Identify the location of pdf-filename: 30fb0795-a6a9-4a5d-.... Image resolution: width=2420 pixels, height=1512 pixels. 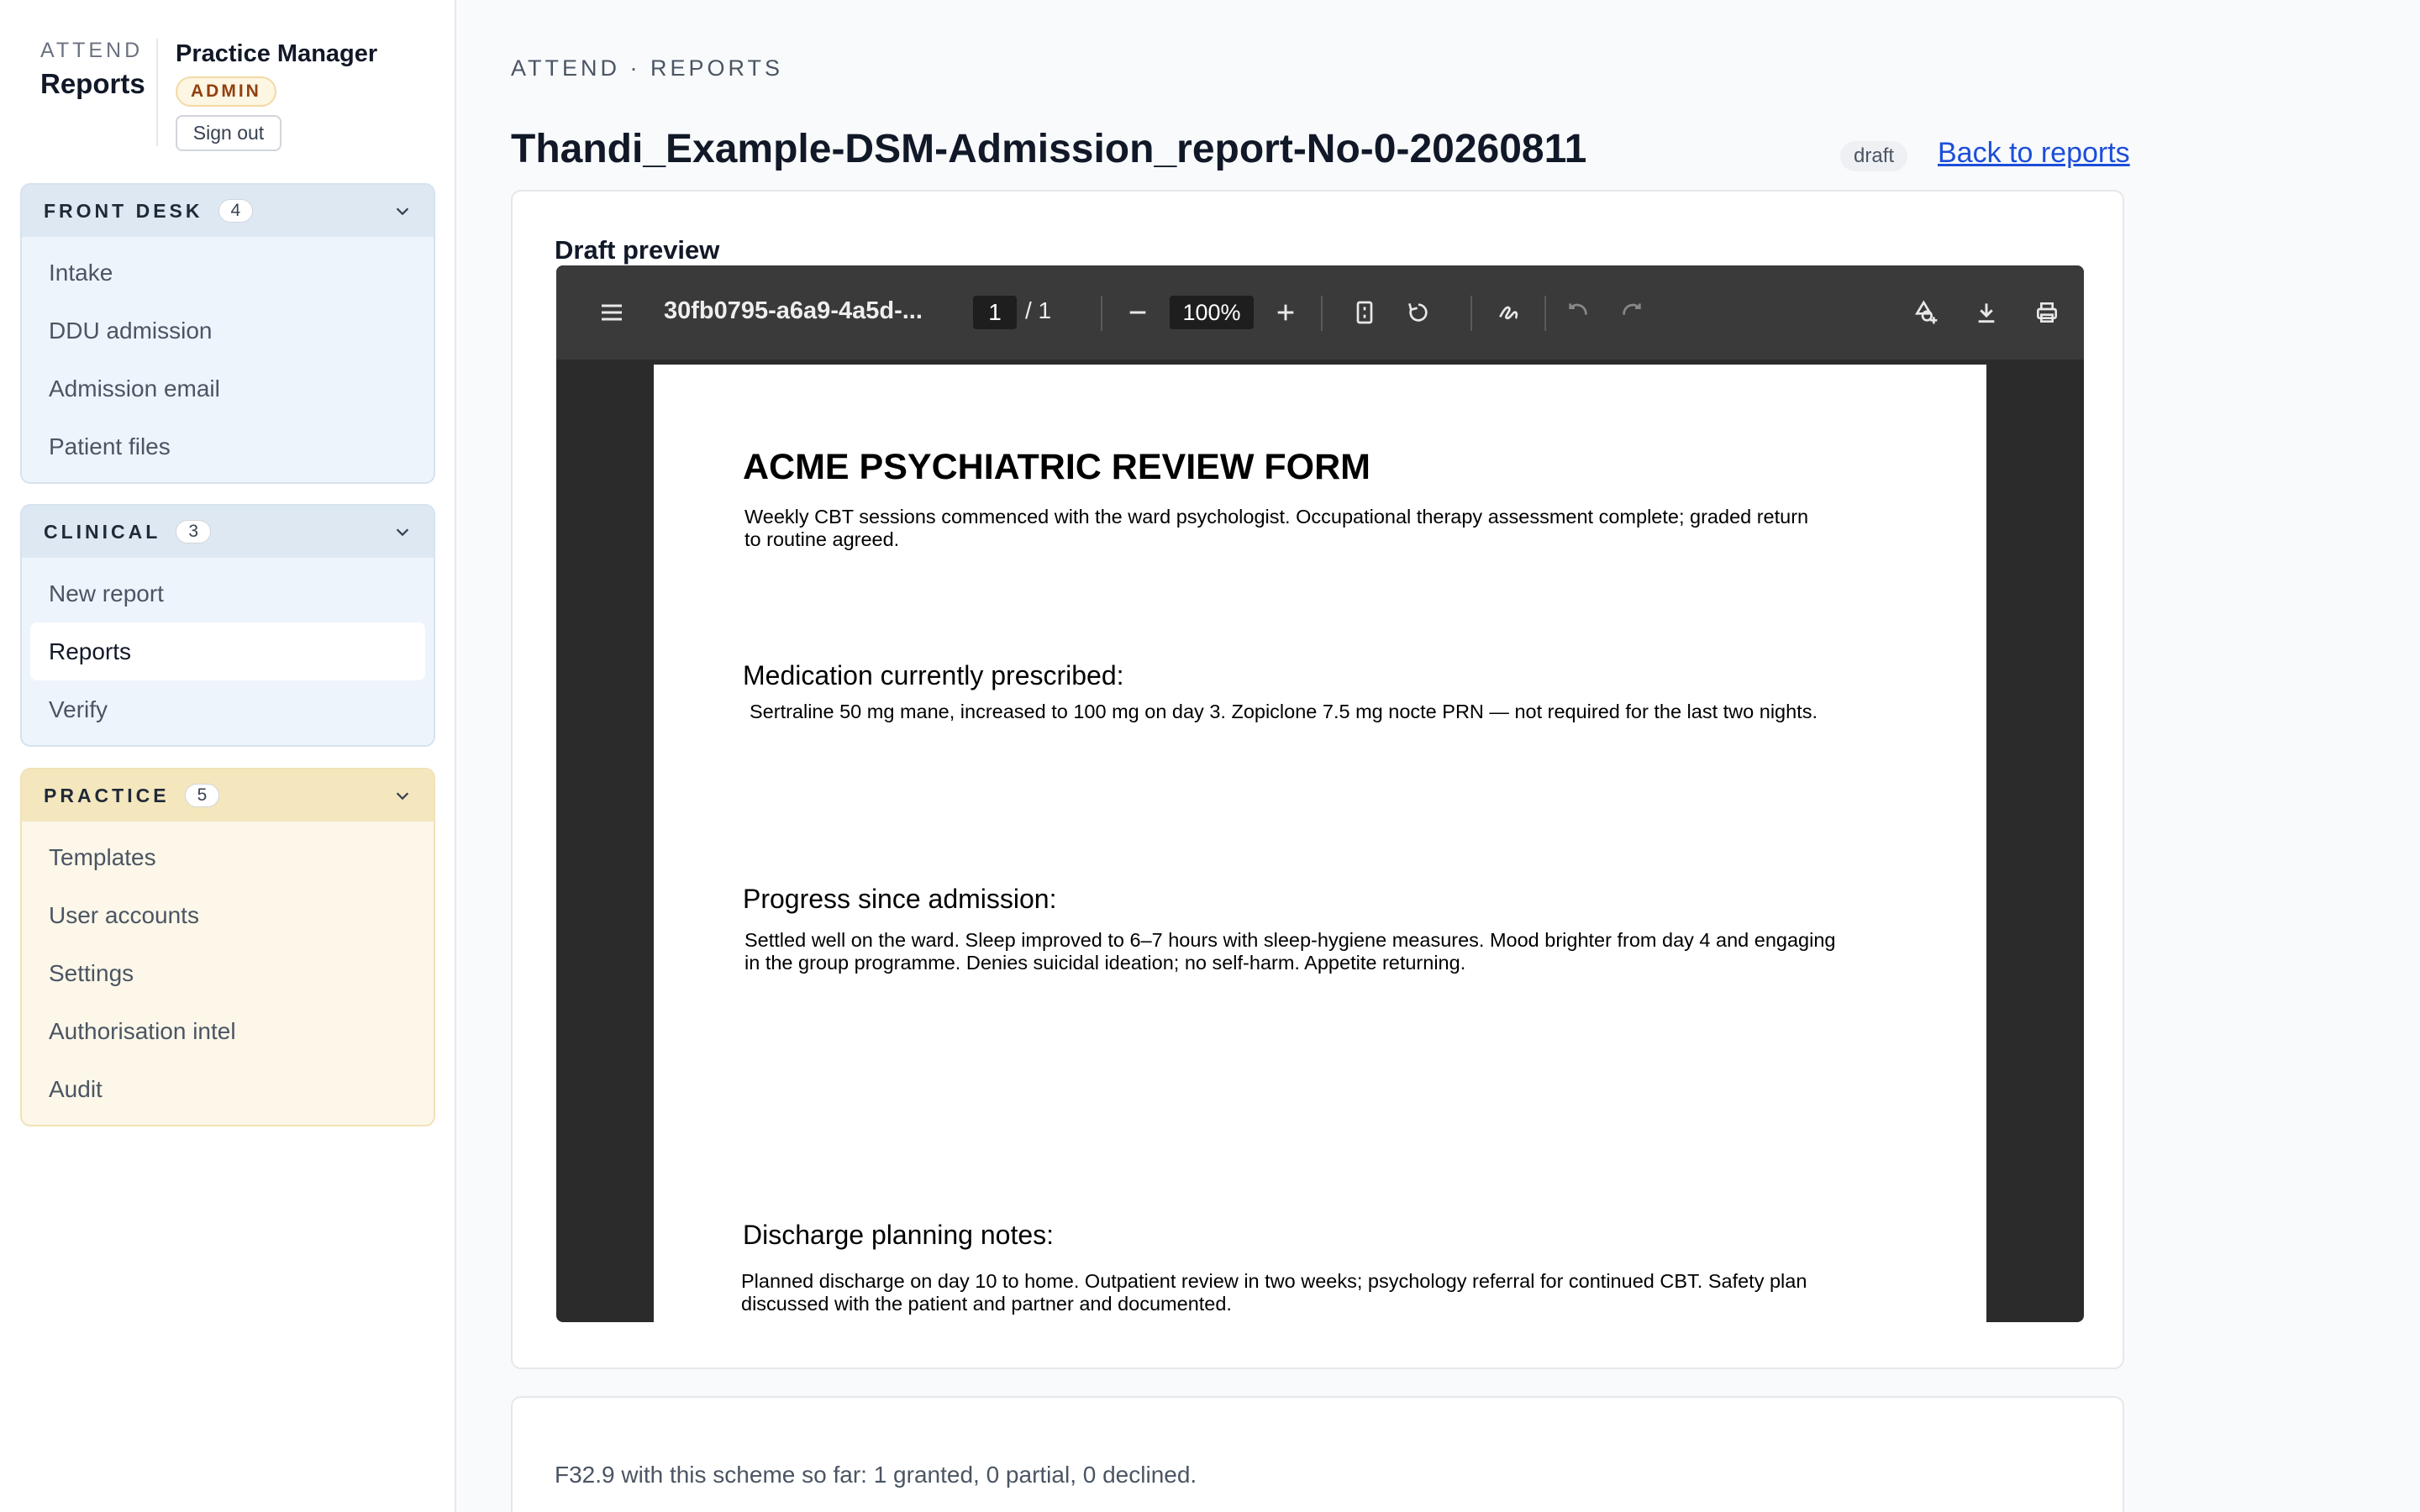
(794, 310).